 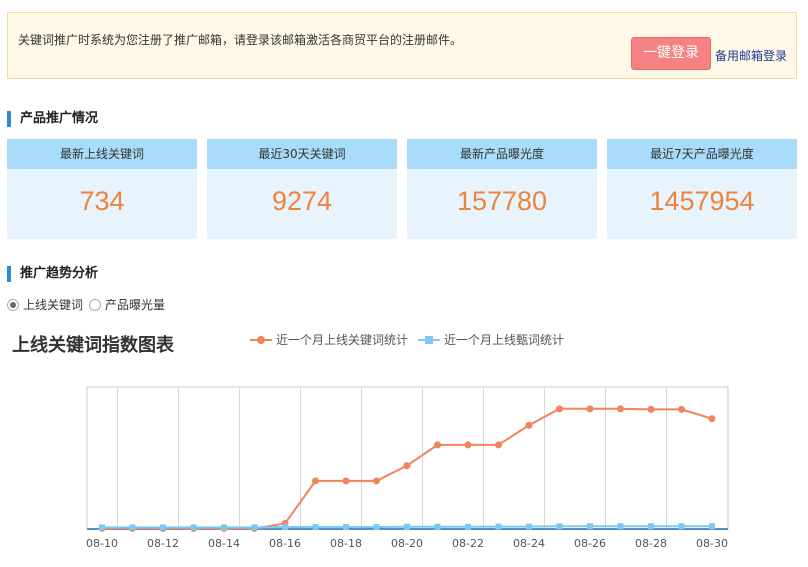 What do you see at coordinates (529, 543) in the screenshot?
I see `x-tick-label: 08-24` at bounding box center [529, 543].